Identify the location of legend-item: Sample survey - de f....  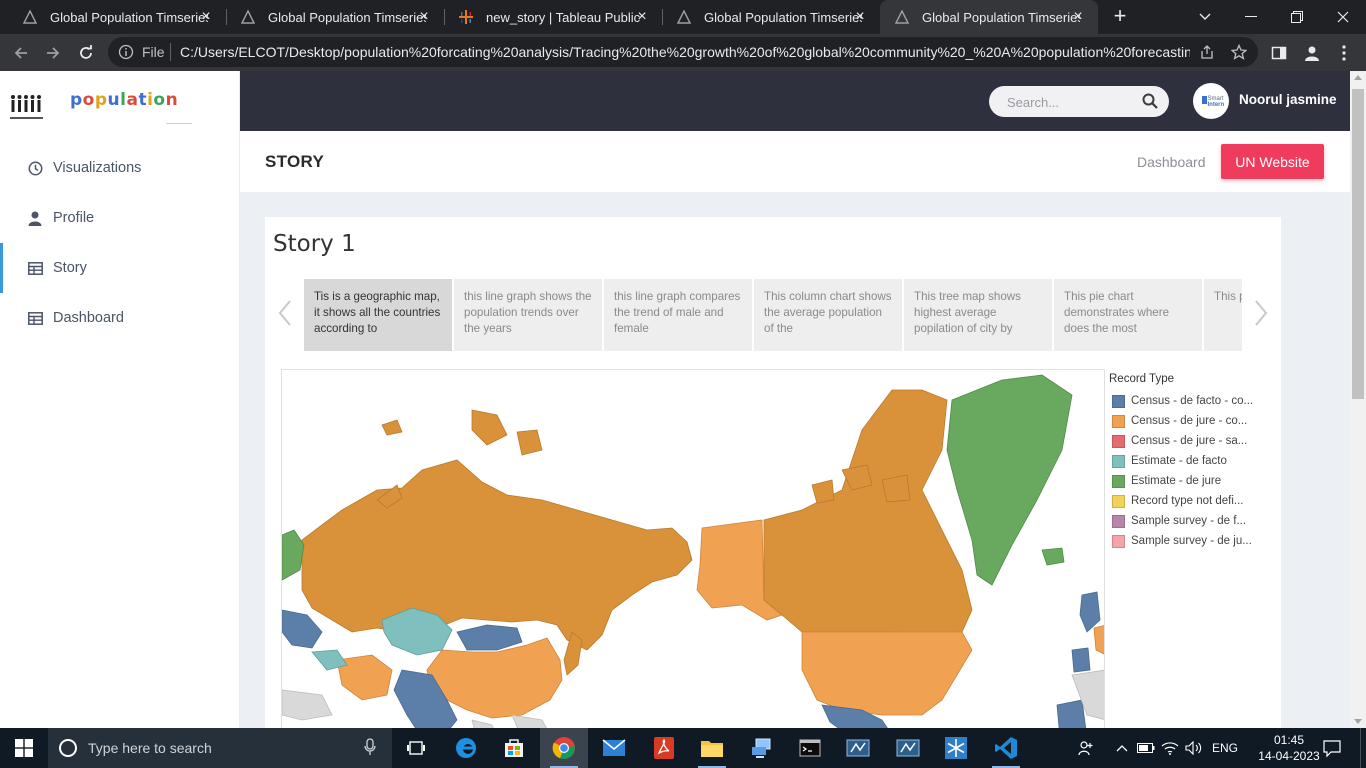
(1195, 521).